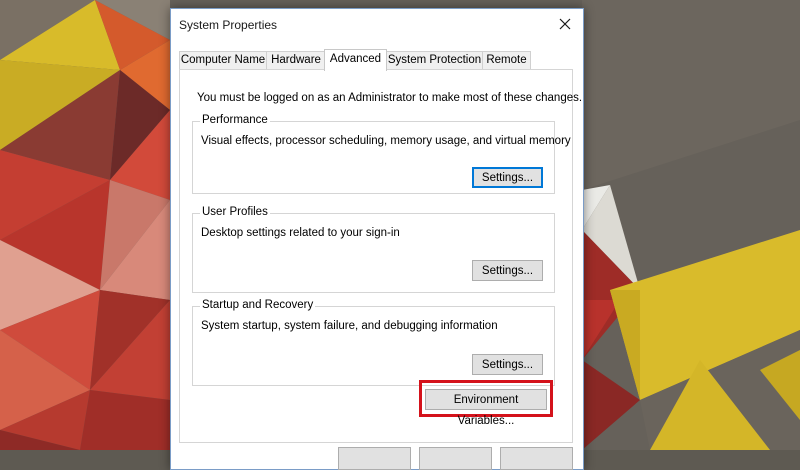  Describe the element at coordinates (296, 60) in the screenshot. I see `tab-hardware: Hardware` at that location.